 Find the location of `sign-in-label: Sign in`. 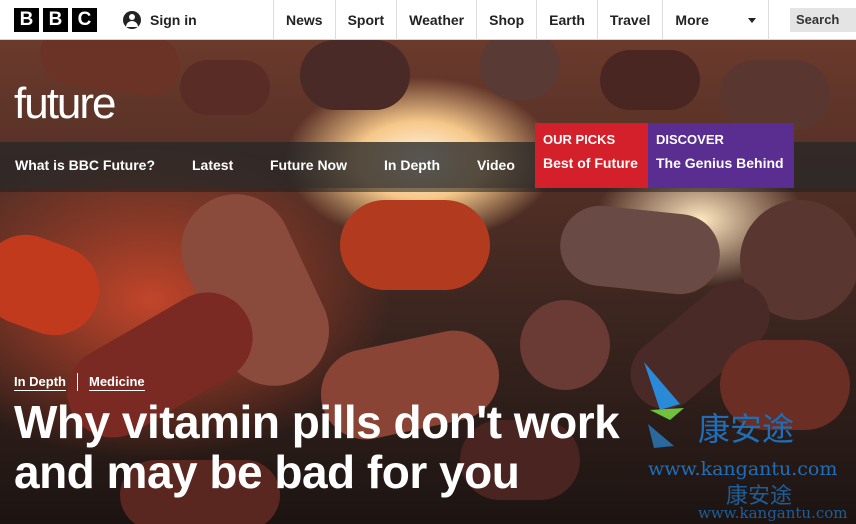

sign-in-label: Sign in is located at coordinates (173, 20).